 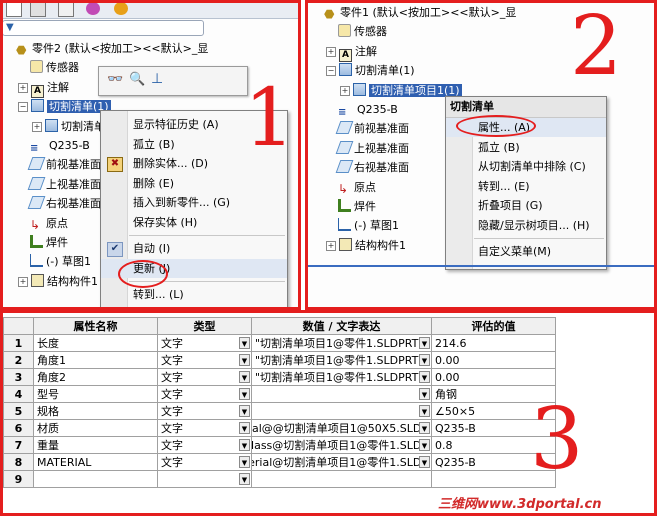 I want to click on property-name-cell: 长度, so click(x=95, y=343).